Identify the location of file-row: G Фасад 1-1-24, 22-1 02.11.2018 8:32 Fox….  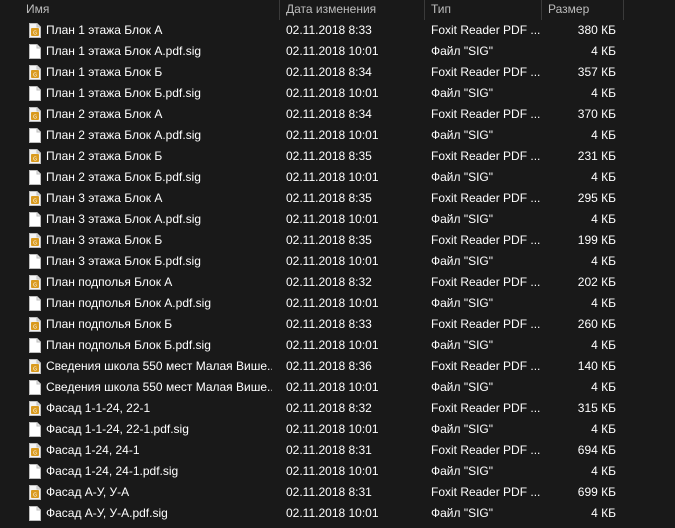
(337, 408).